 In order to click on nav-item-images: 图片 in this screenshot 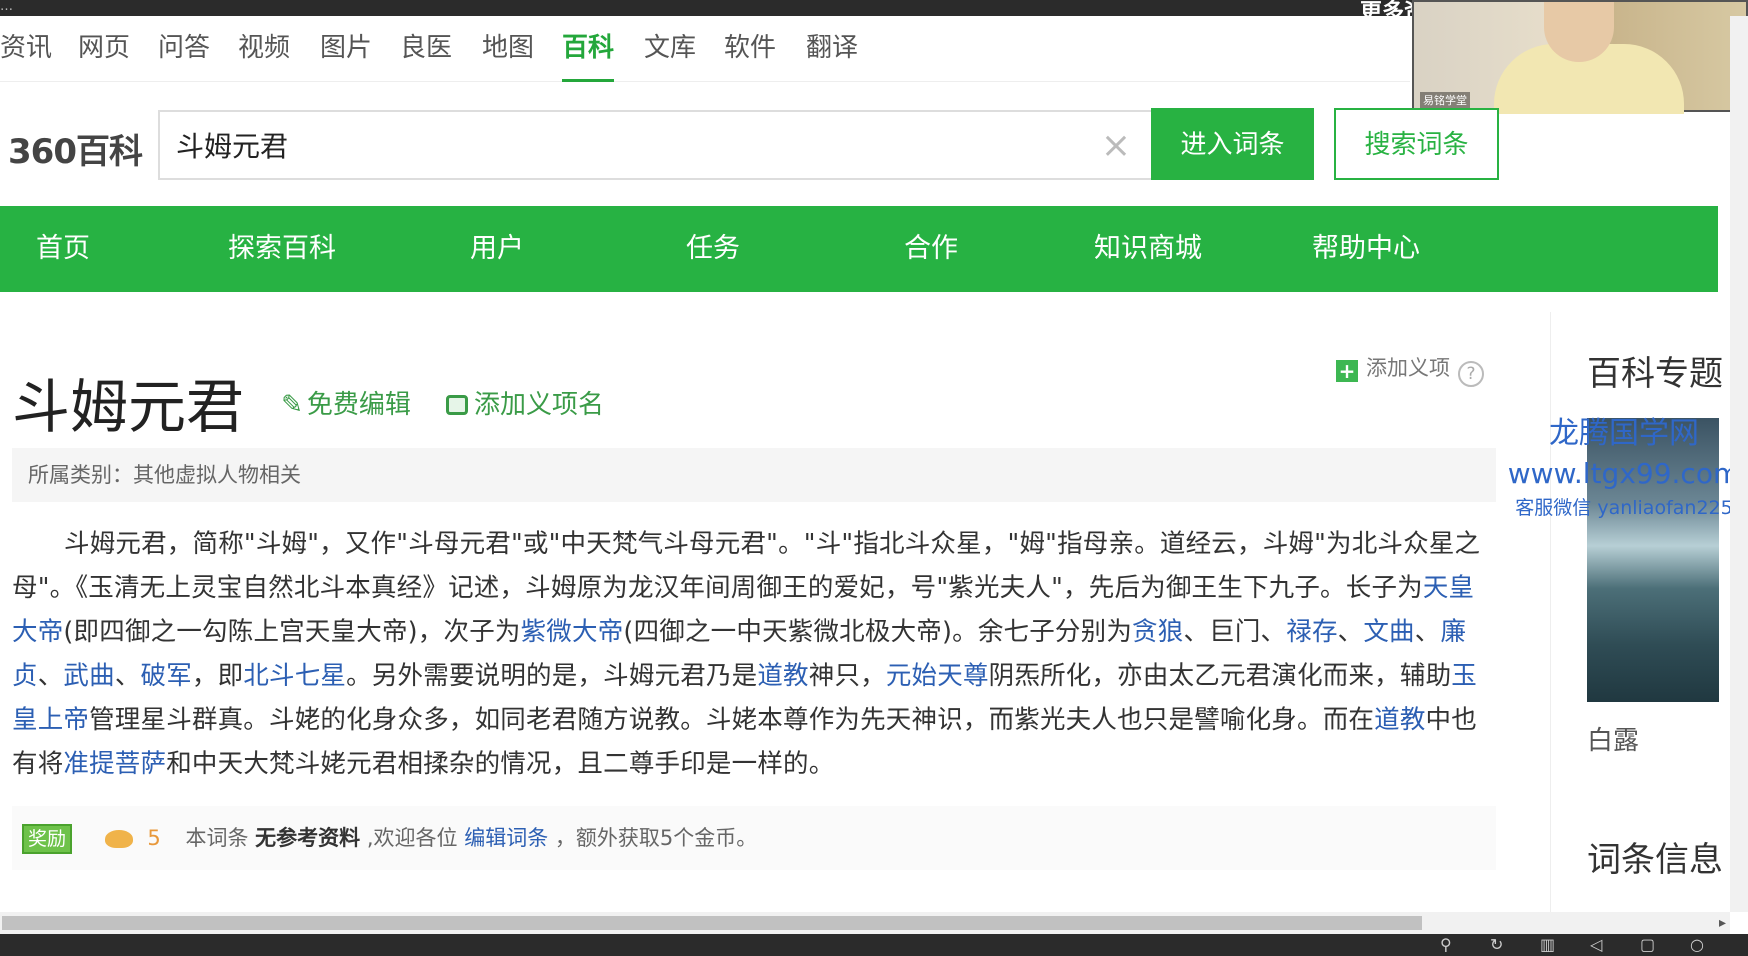, I will do `click(346, 48)`.